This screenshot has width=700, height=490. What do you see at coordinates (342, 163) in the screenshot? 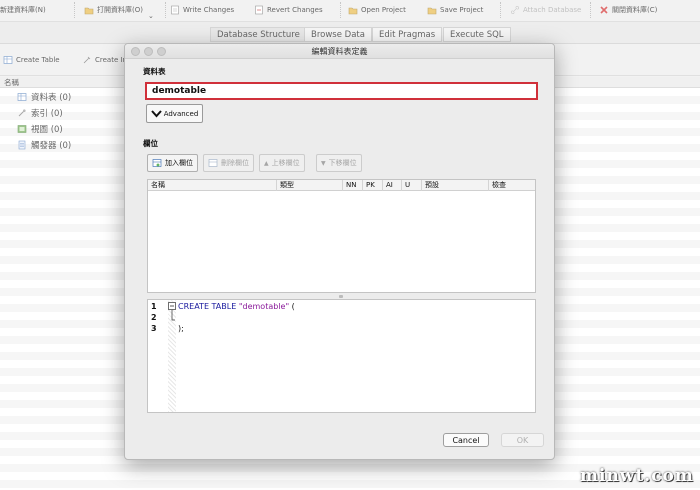
I see `move-down-label: 下移欄位` at bounding box center [342, 163].